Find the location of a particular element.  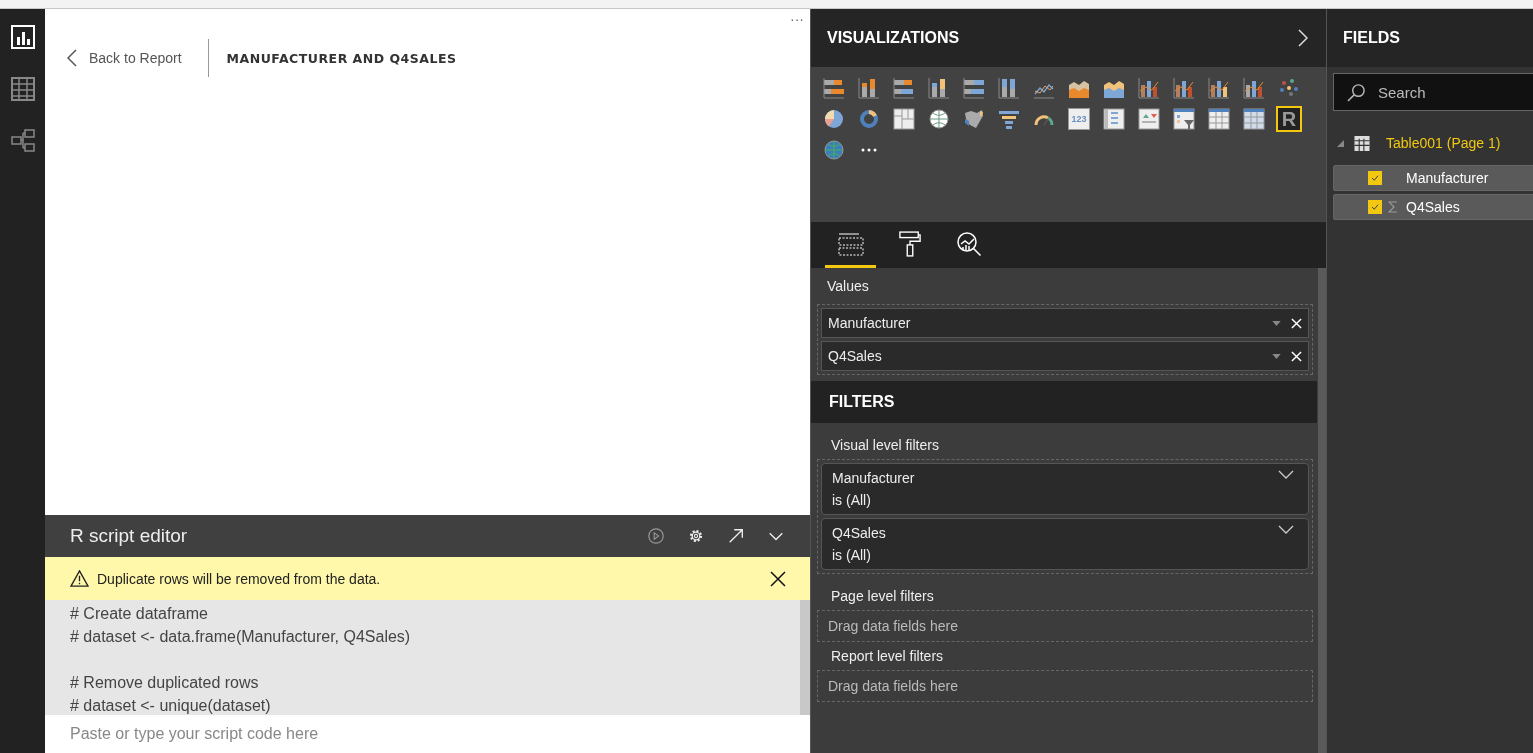

code-line: # Remove duplicated rows is located at coordinates (165, 683).